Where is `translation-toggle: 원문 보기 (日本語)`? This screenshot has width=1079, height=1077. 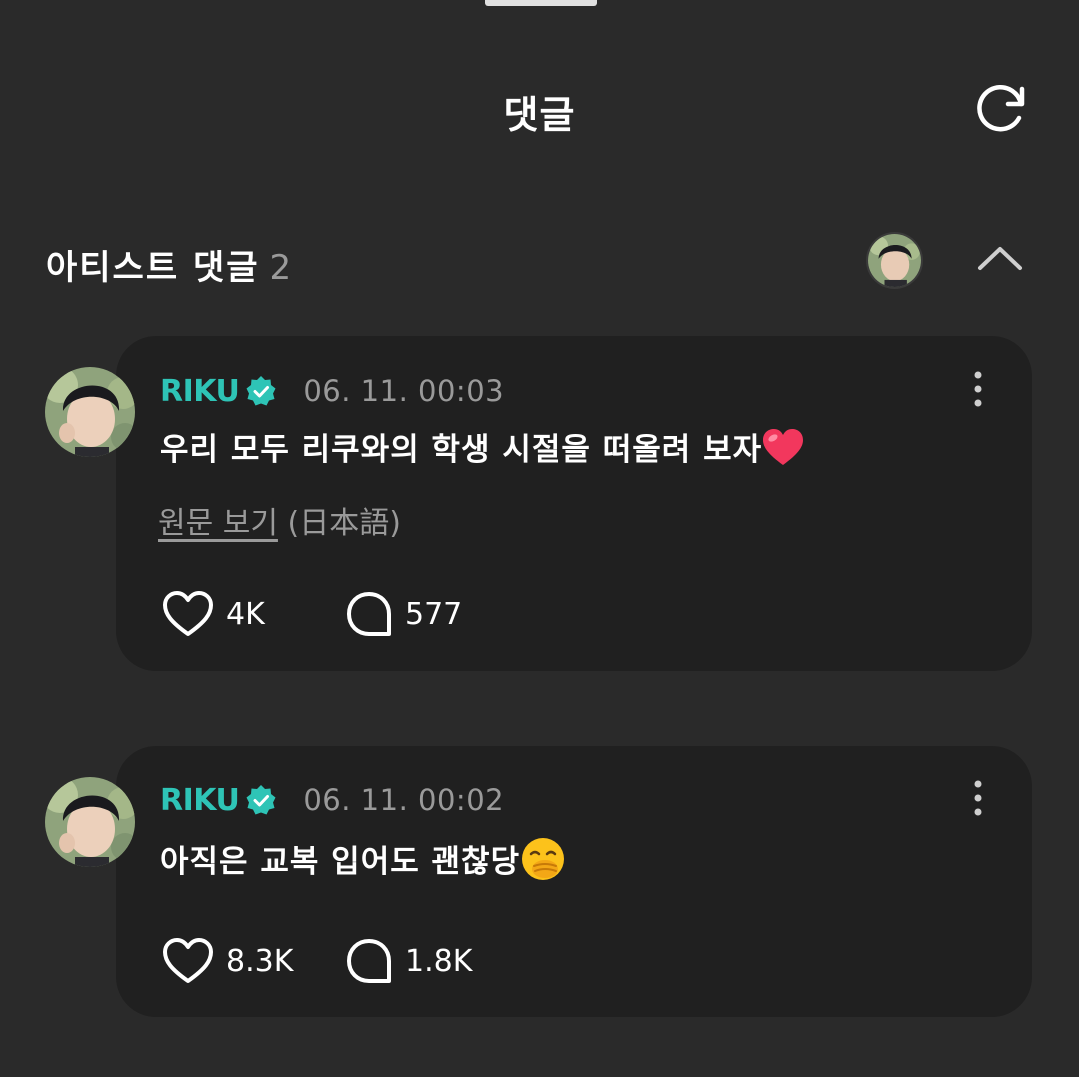
translation-toggle: 원문 보기 (日本語) is located at coordinates (279, 520).